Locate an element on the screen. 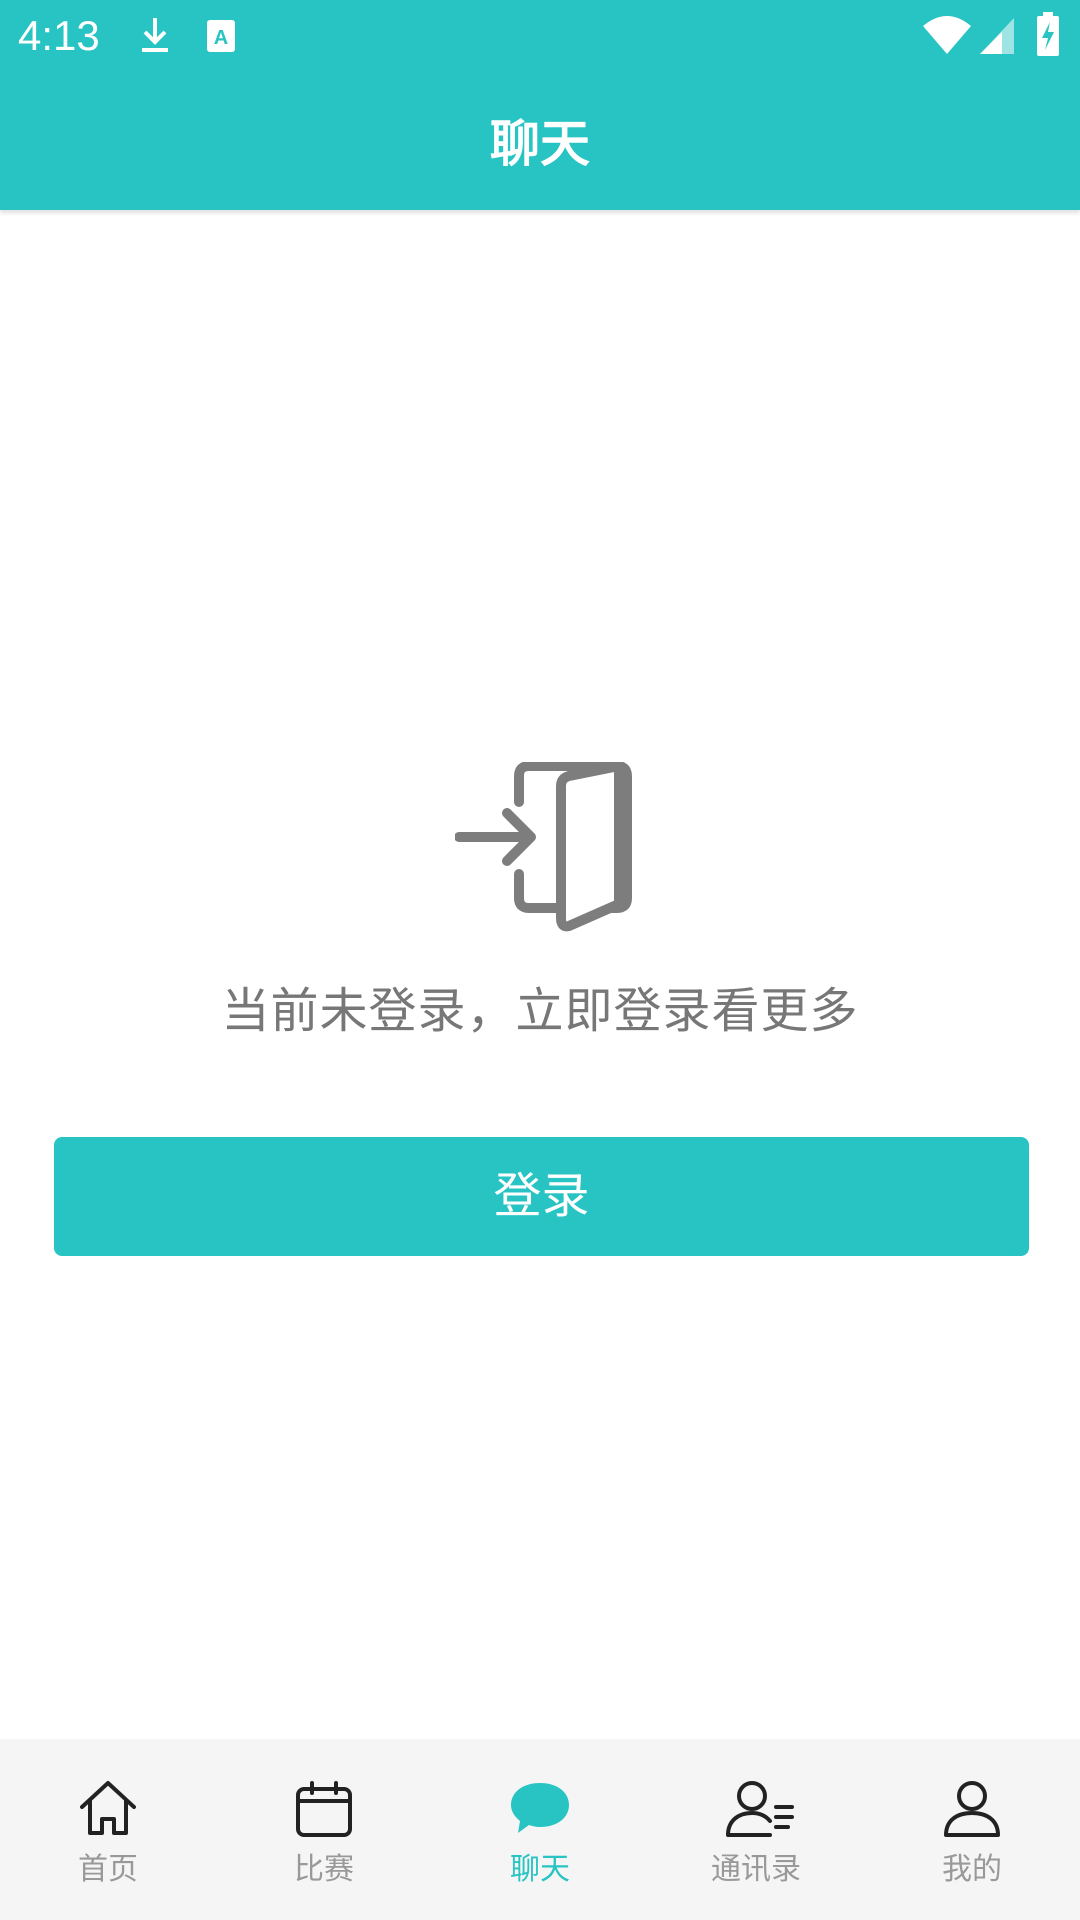 This screenshot has height=1920, width=1080. nav-label-contacts: 通讯录 is located at coordinates (756, 1869).